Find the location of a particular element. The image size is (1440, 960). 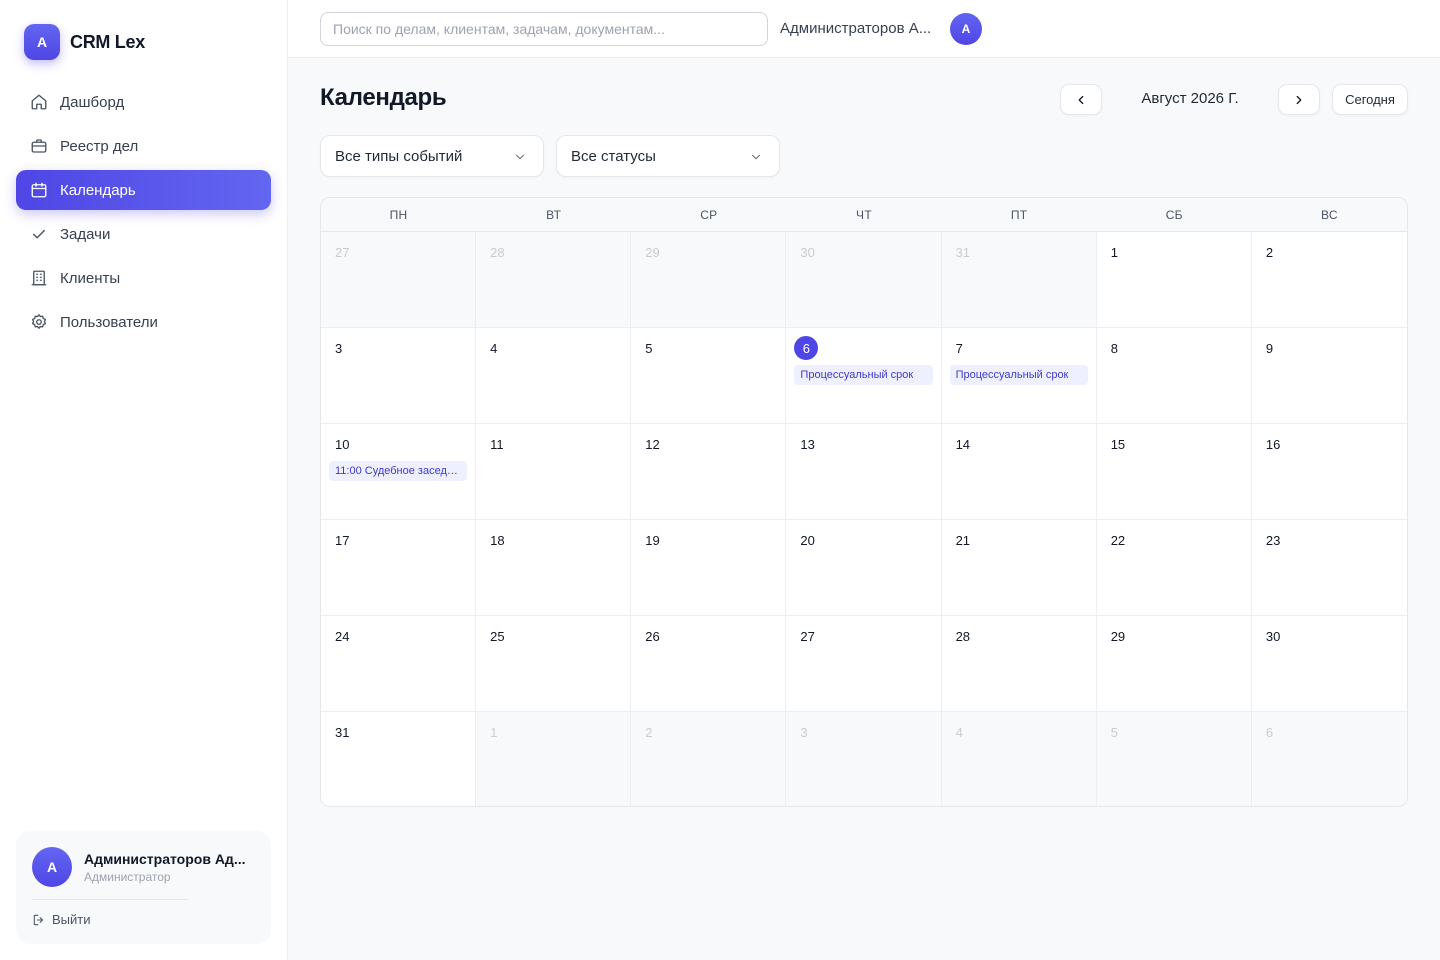

sidebar-item-clients: Клиенты is located at coordinates (143, 278).